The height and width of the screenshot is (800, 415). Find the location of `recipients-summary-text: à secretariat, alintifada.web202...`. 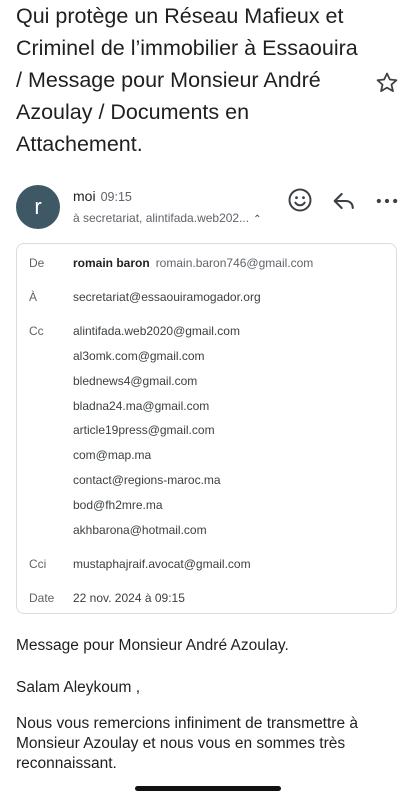

recipients-summary-text: à secretariat, alintifada.web202... is located at coordinates (161, 218).